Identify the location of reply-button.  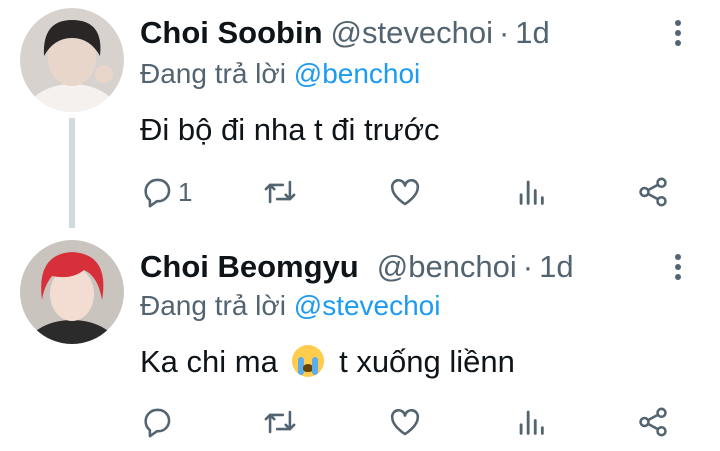
(157, 422).